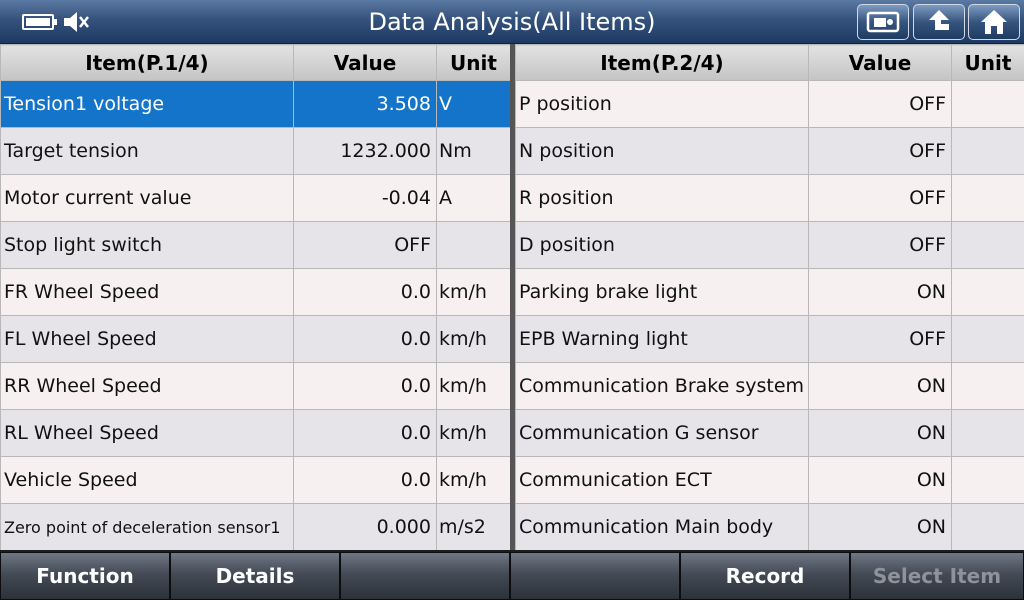 This screenshot has height=600, width=1024. I want to click on row-item: Parking brake light, so click(662, 292).